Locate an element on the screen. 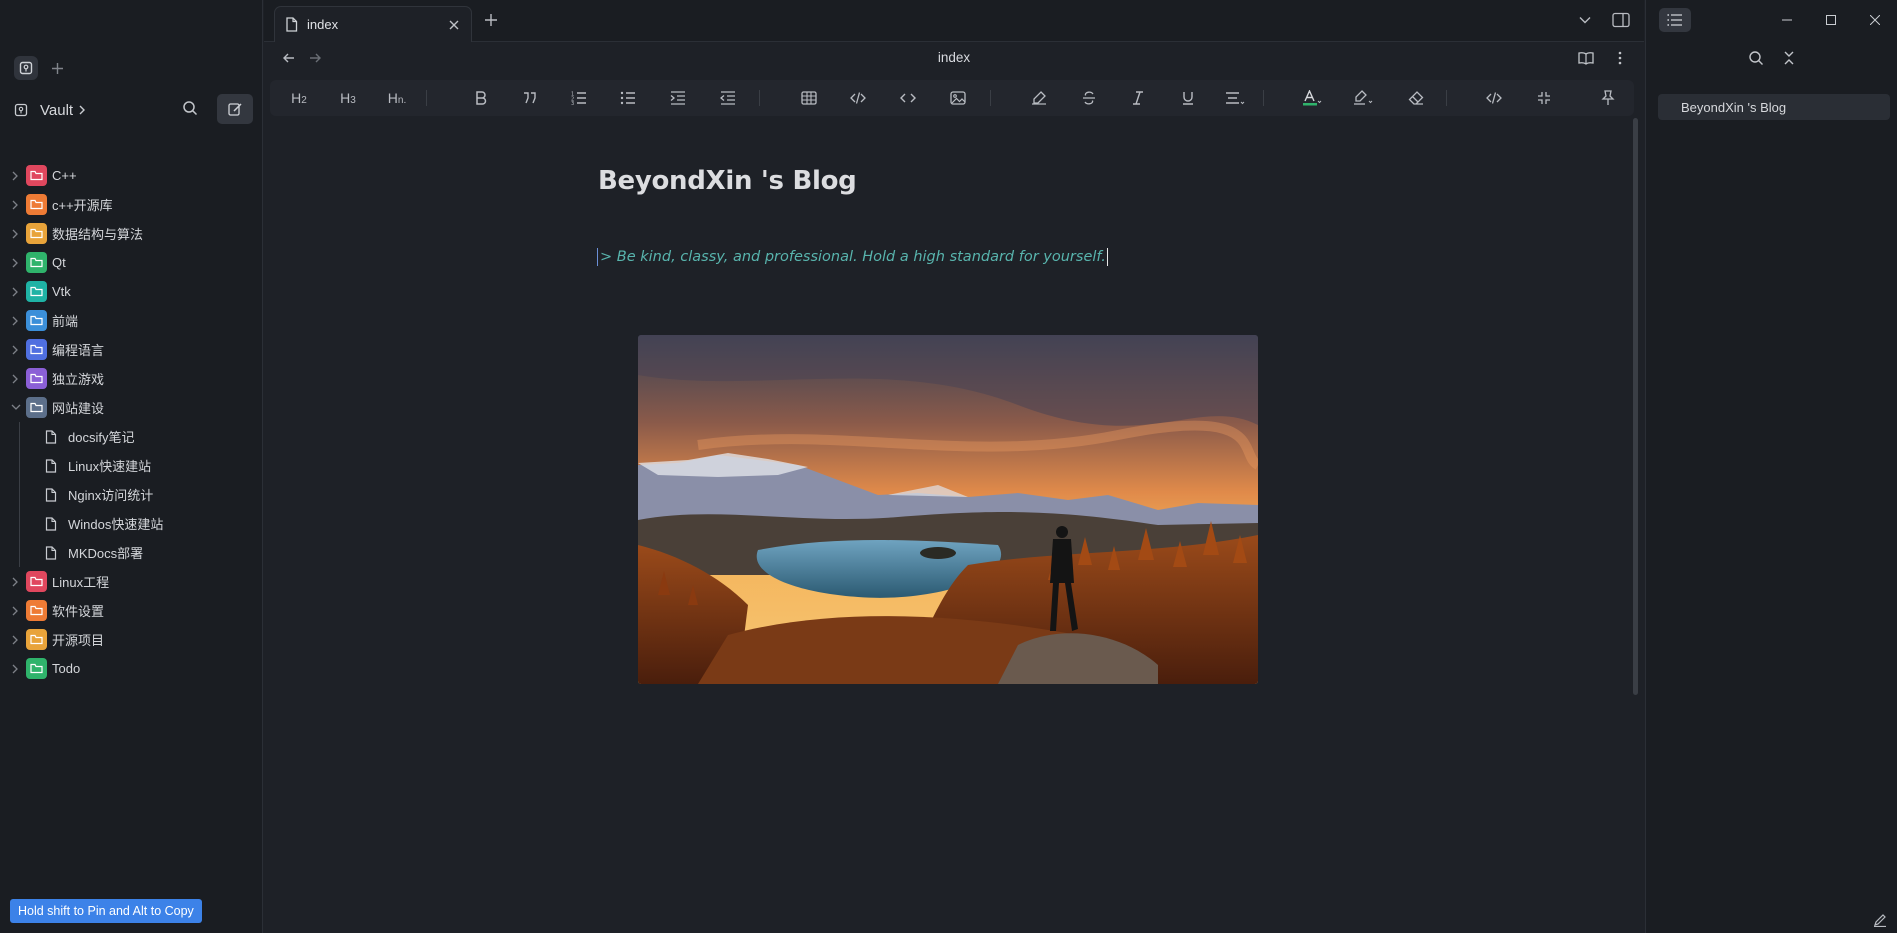 The width and height of the screenshot is (1897, 933). folder-label: Qt is located at coordinates (59, 262).